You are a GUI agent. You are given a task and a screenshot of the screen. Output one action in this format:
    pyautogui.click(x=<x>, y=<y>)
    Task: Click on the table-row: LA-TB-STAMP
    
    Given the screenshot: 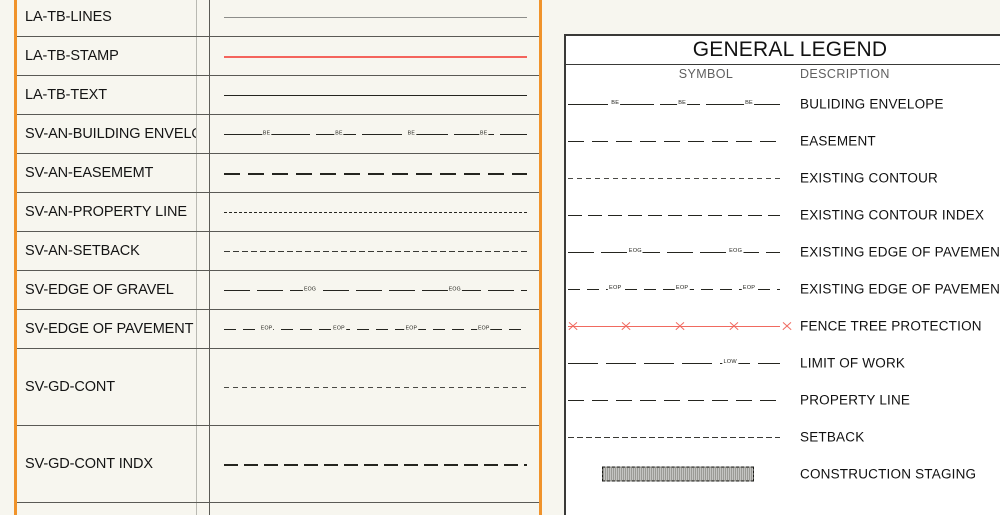 What is the action you would take?
    pyautogui.click(x=278, y=56)
    